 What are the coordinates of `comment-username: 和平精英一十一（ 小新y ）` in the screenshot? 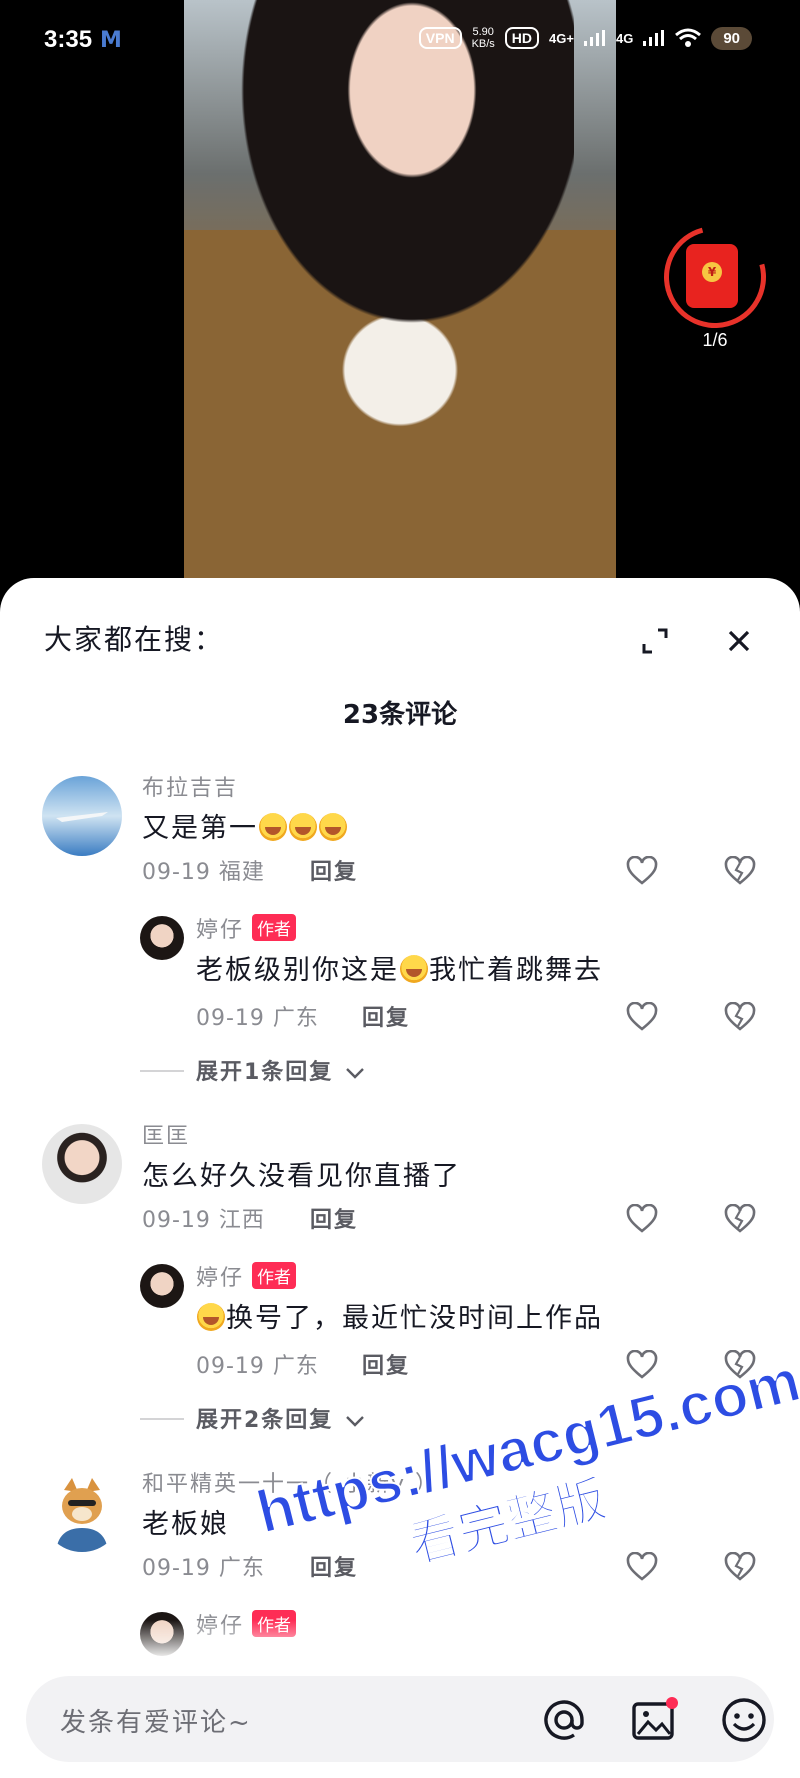 It's located at (290, 1482).